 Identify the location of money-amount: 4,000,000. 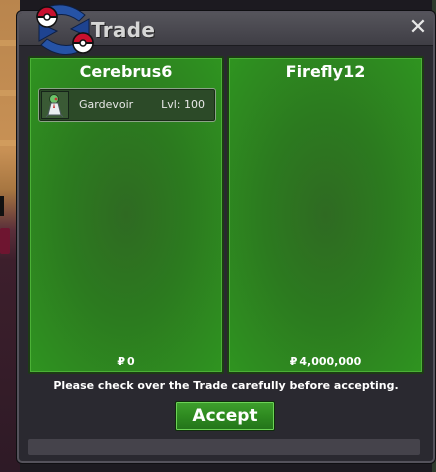
(330, 361).